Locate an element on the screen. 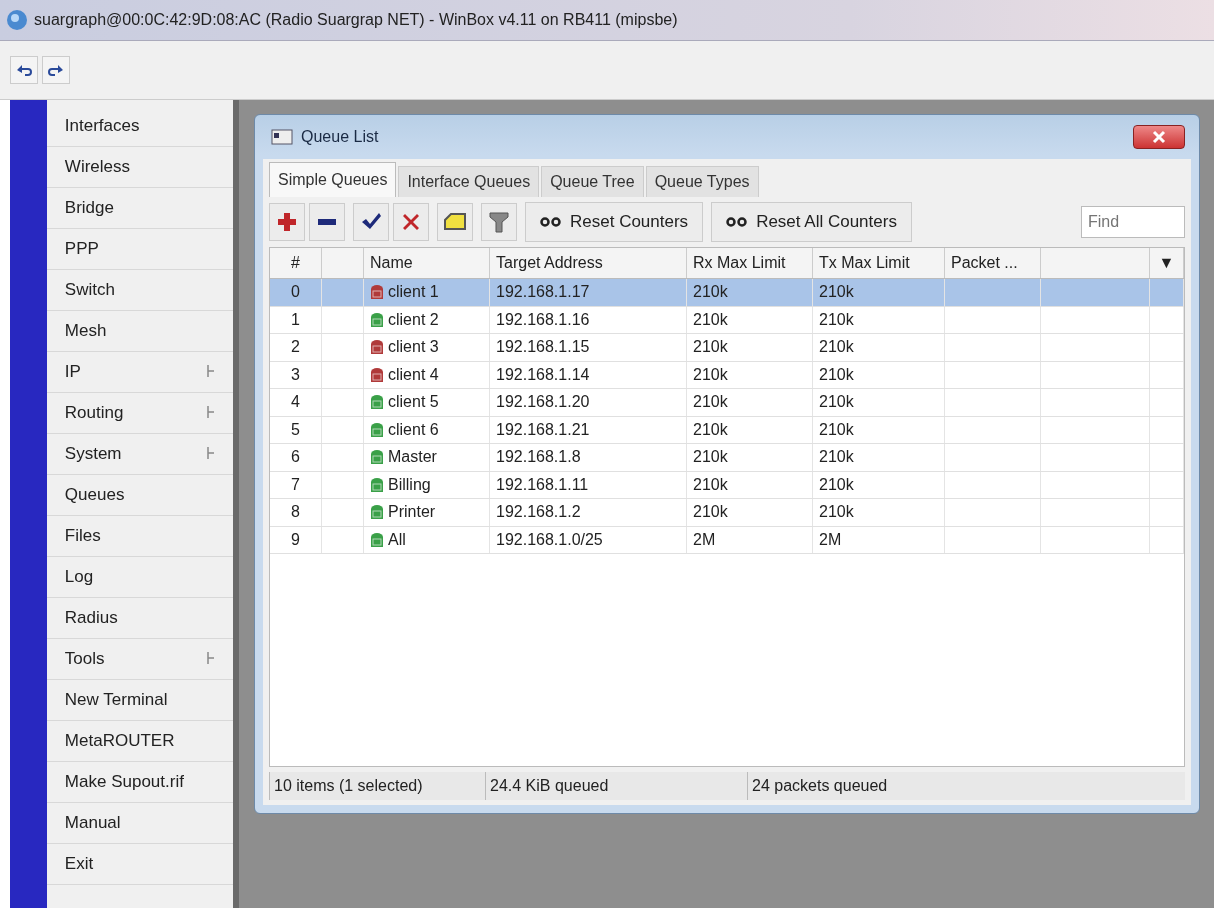 The height and width of the screenshot is (908, 1214). add-icon is located at coordinates (287, 222).